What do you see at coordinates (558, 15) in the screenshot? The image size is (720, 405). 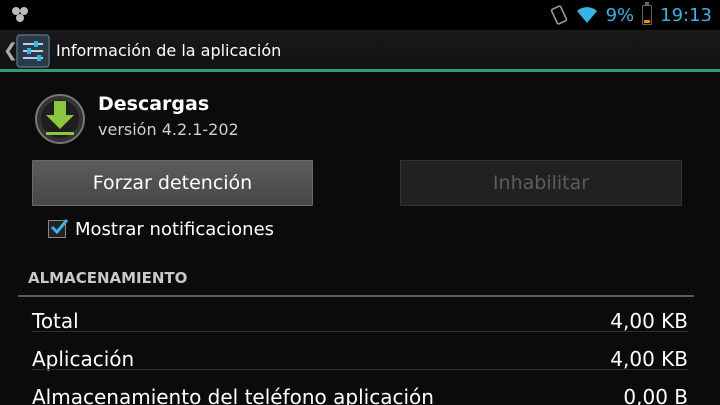 I see `vibrate-icon` at bounding box center [558, 15].